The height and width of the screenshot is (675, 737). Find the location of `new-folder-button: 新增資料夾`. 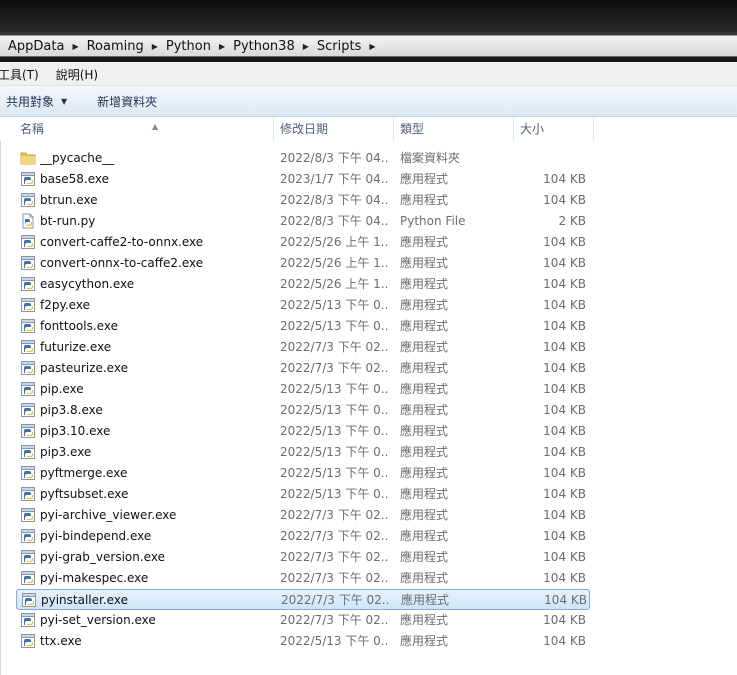

new-folder-button: 新增資料夾 is located at coordinates (127, 101).